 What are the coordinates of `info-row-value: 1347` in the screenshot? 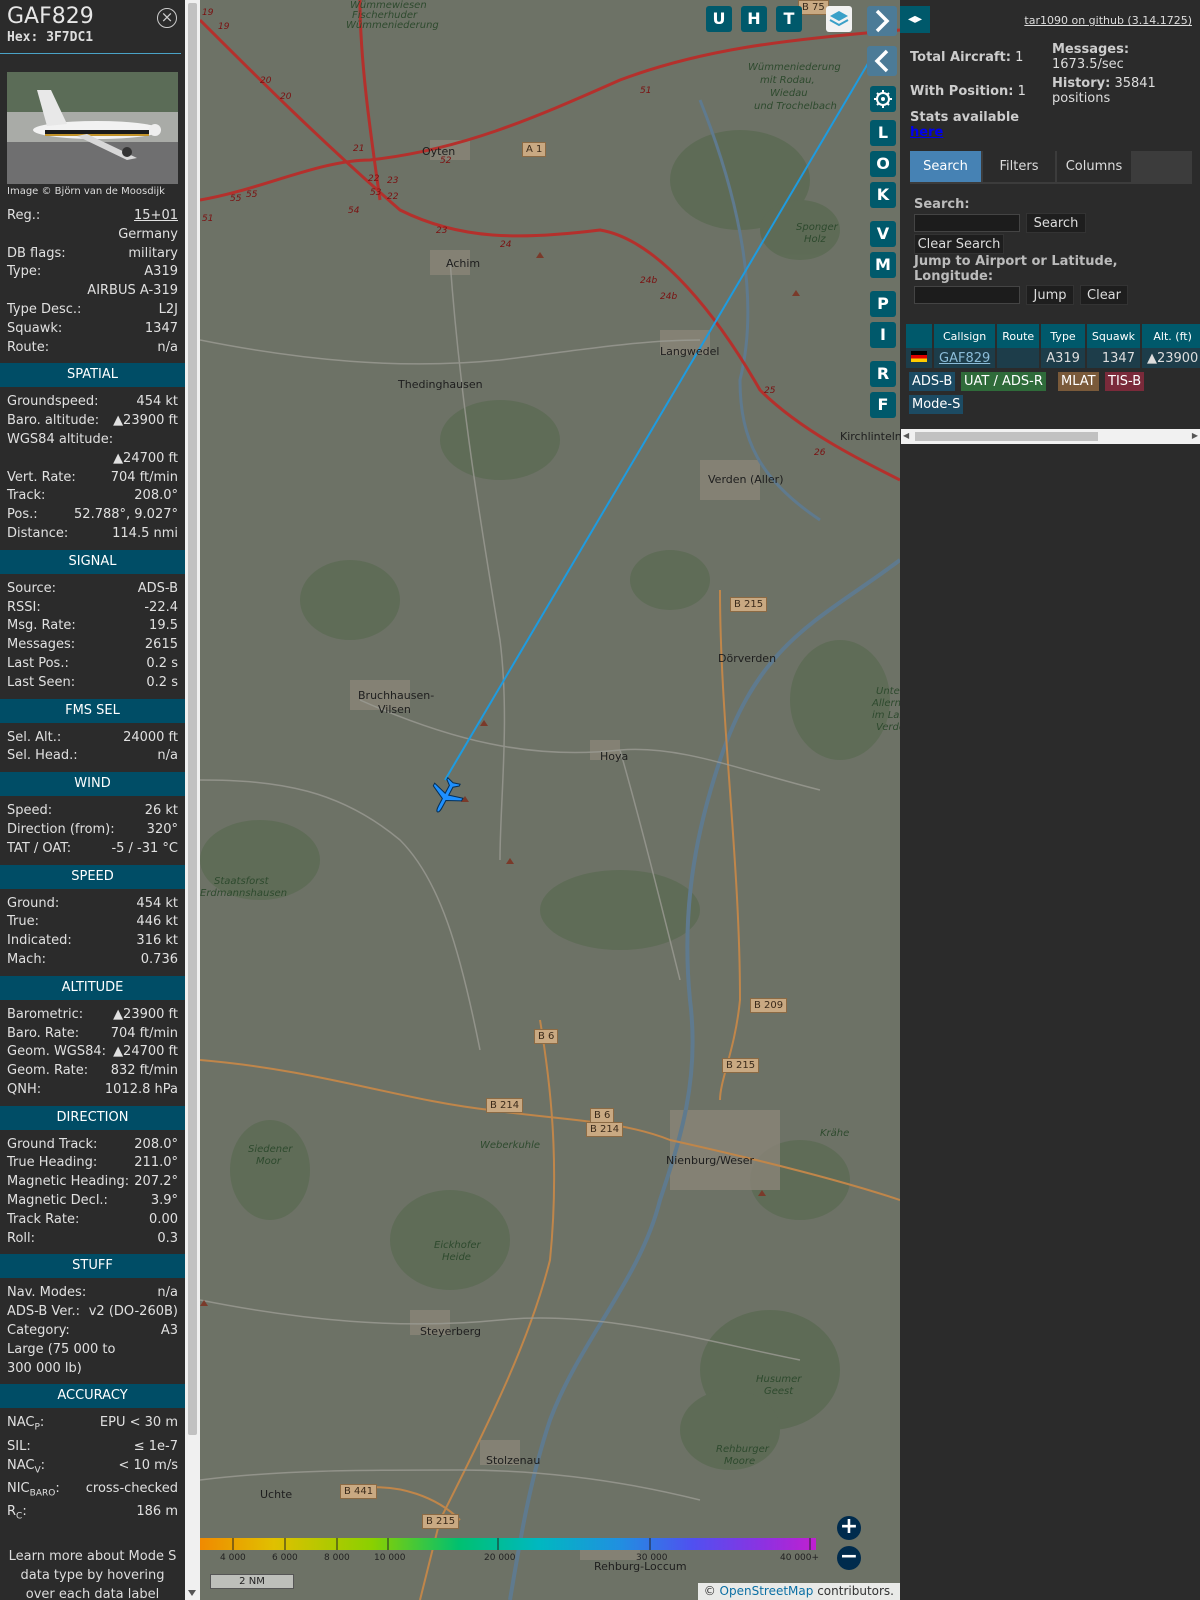 It's located at (161, 328).